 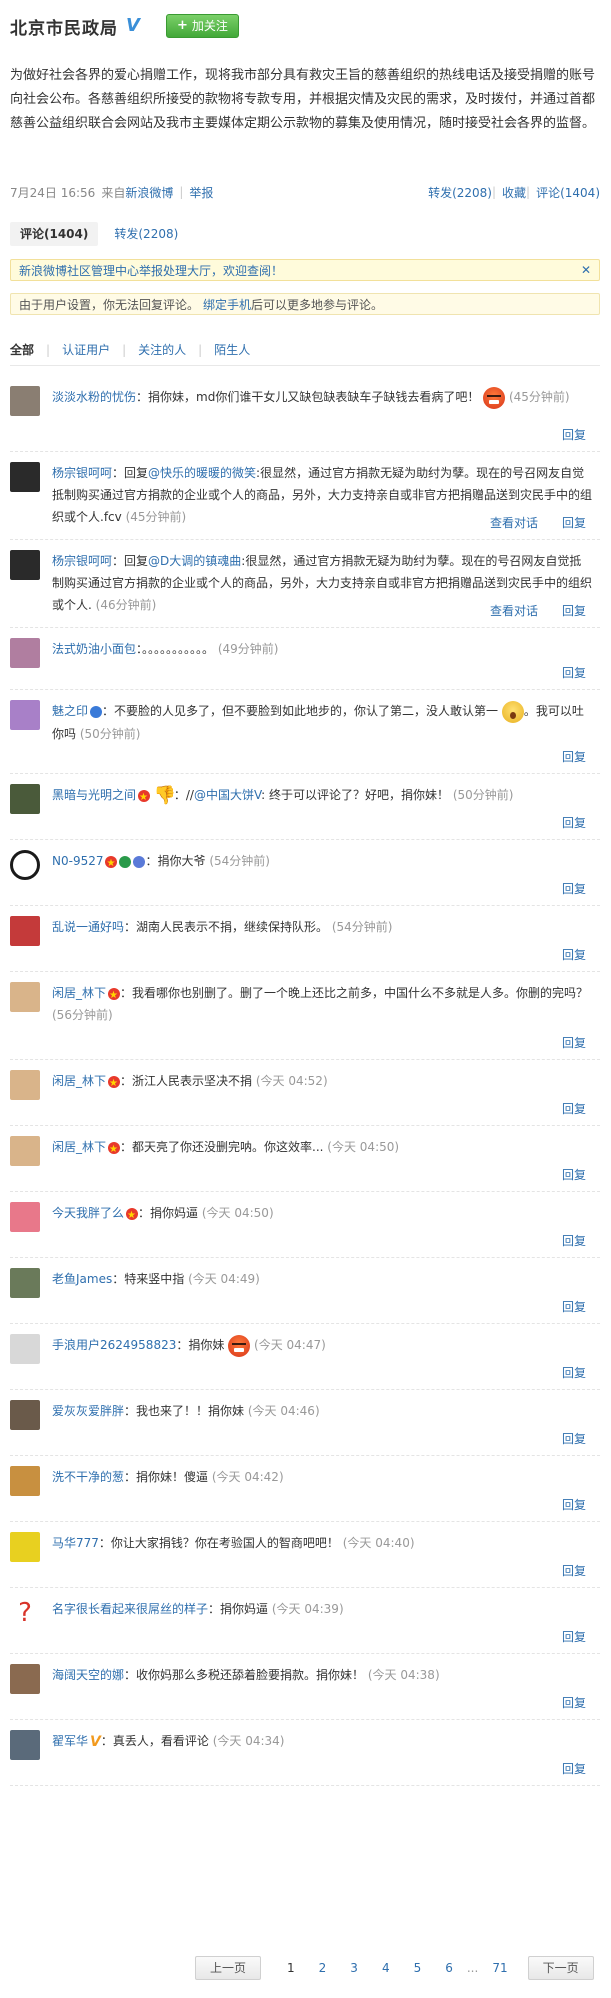 I want to click on page-link: 3, so click(x=354, y=1968).